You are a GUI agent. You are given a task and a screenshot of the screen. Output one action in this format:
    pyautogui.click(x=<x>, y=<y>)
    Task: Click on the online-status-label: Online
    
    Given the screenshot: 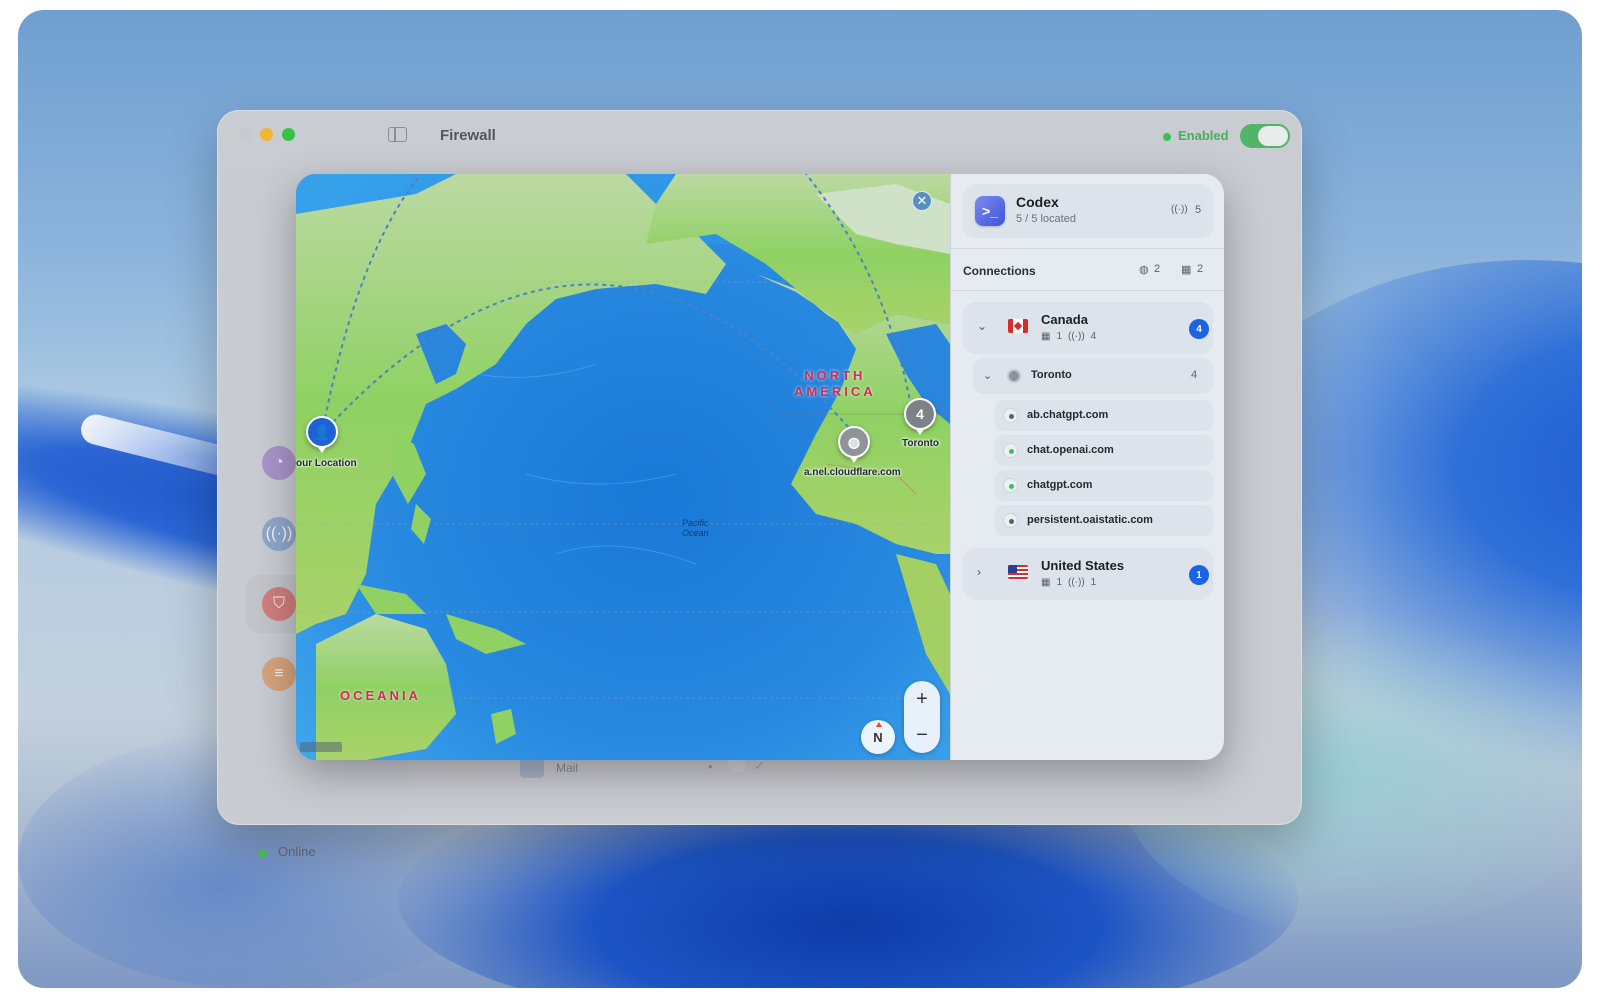 What is the action you would take?
    pyautogui.click(x=297, y=851)
    